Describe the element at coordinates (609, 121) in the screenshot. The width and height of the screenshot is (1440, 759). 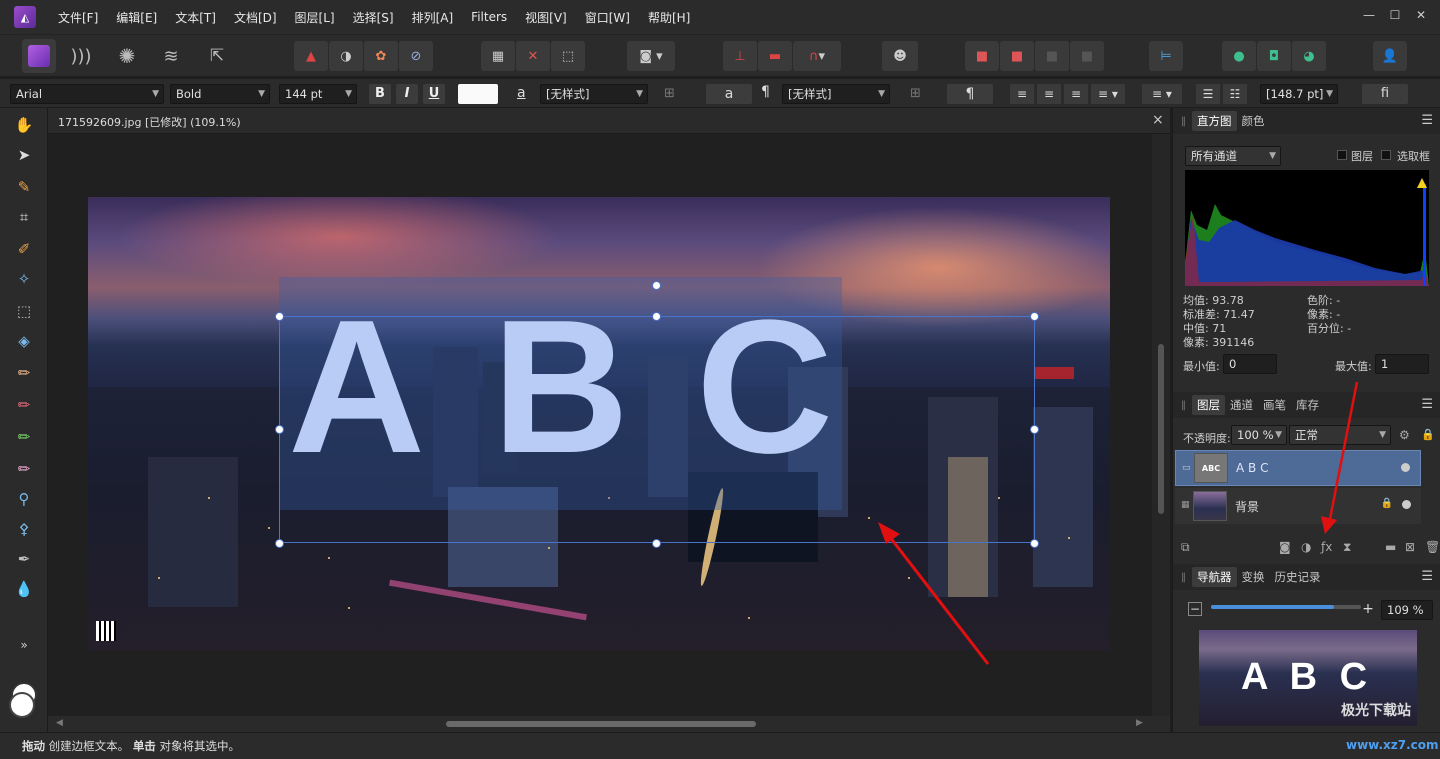
I see `document-tab: 171592609.jpg [已修改] (109.1%) ×` at that location.